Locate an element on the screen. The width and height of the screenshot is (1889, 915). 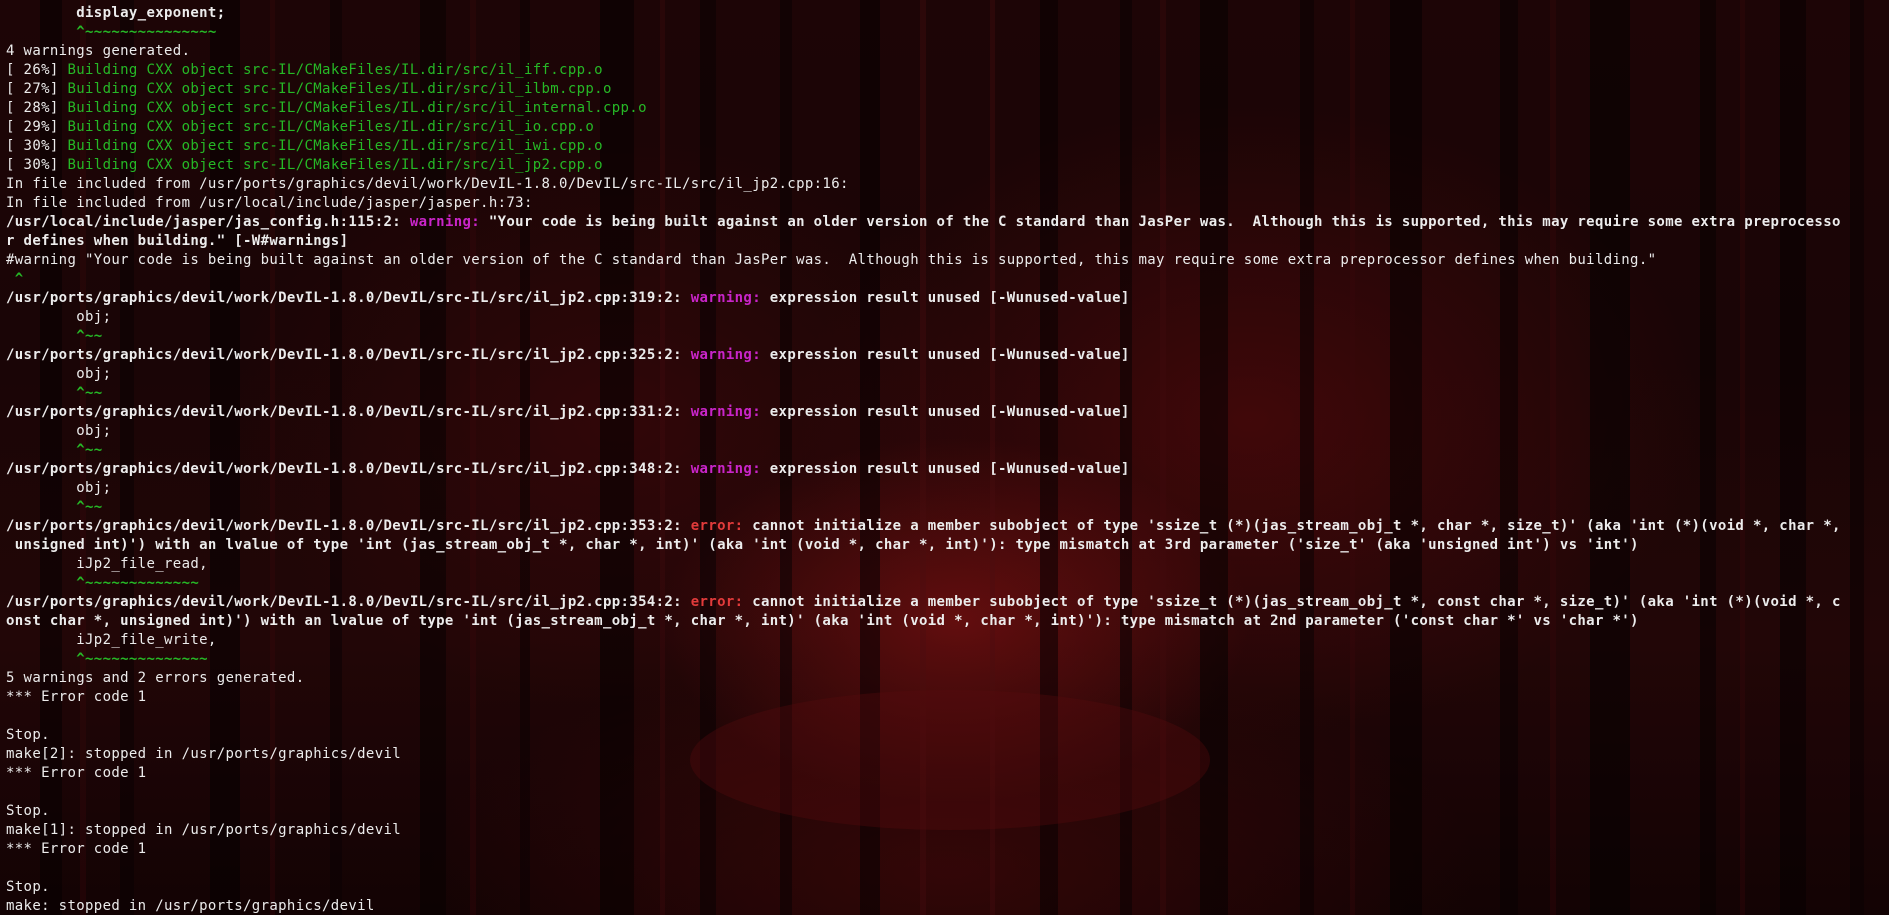
terminal-line: ^~~~~~~~~~~~~~~~ is located at coordinates (946, 32).